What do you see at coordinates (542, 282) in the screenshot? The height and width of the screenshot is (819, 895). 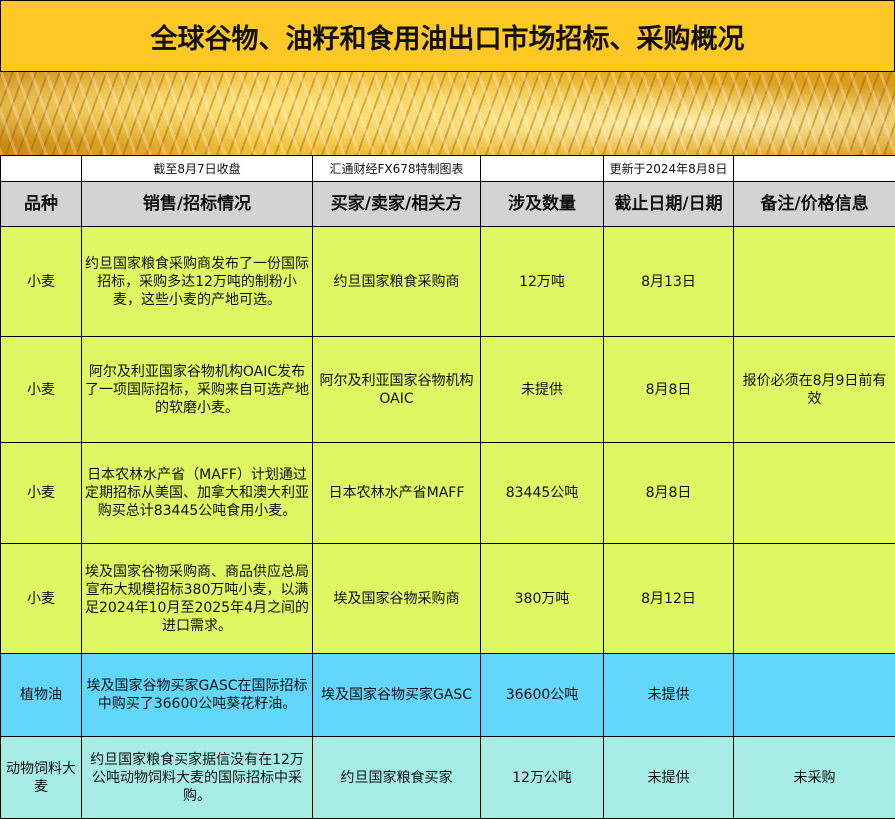 I see `quantity-cell: 12万吨` at bounding box center [542, 282].